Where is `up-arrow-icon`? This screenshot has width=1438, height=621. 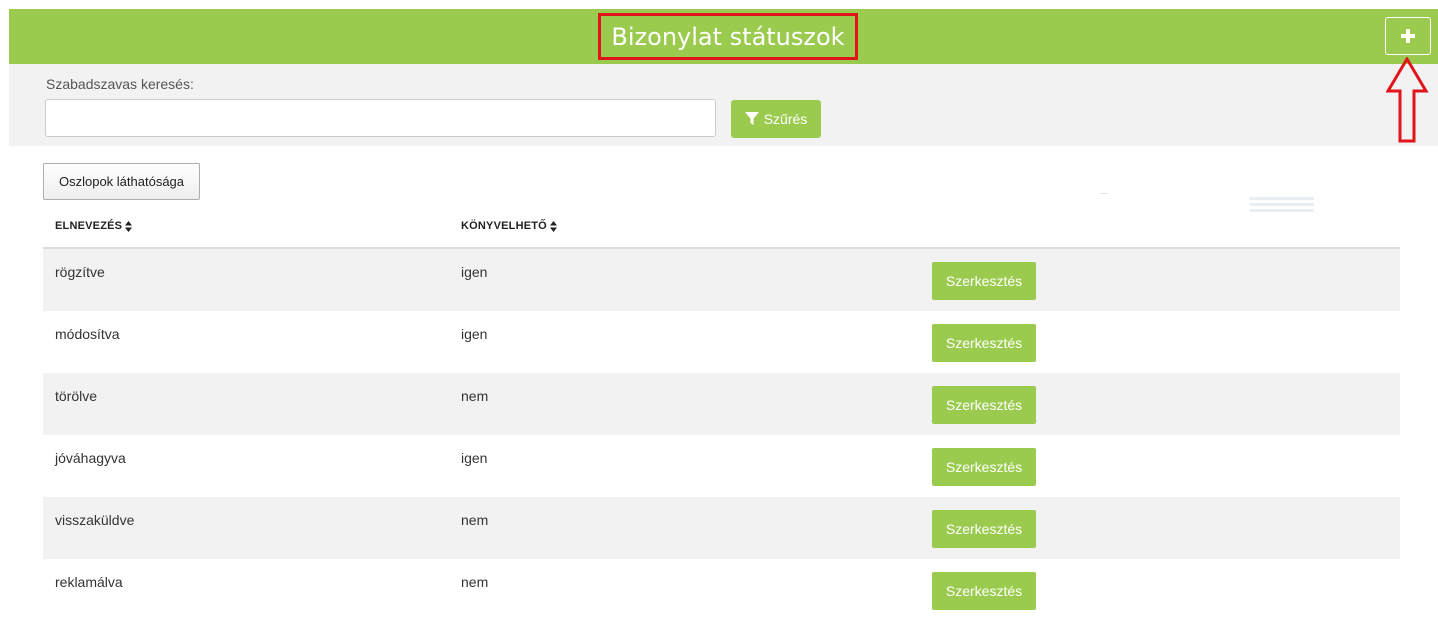 up-arrow-icon is located at coordinates (1407, 100).